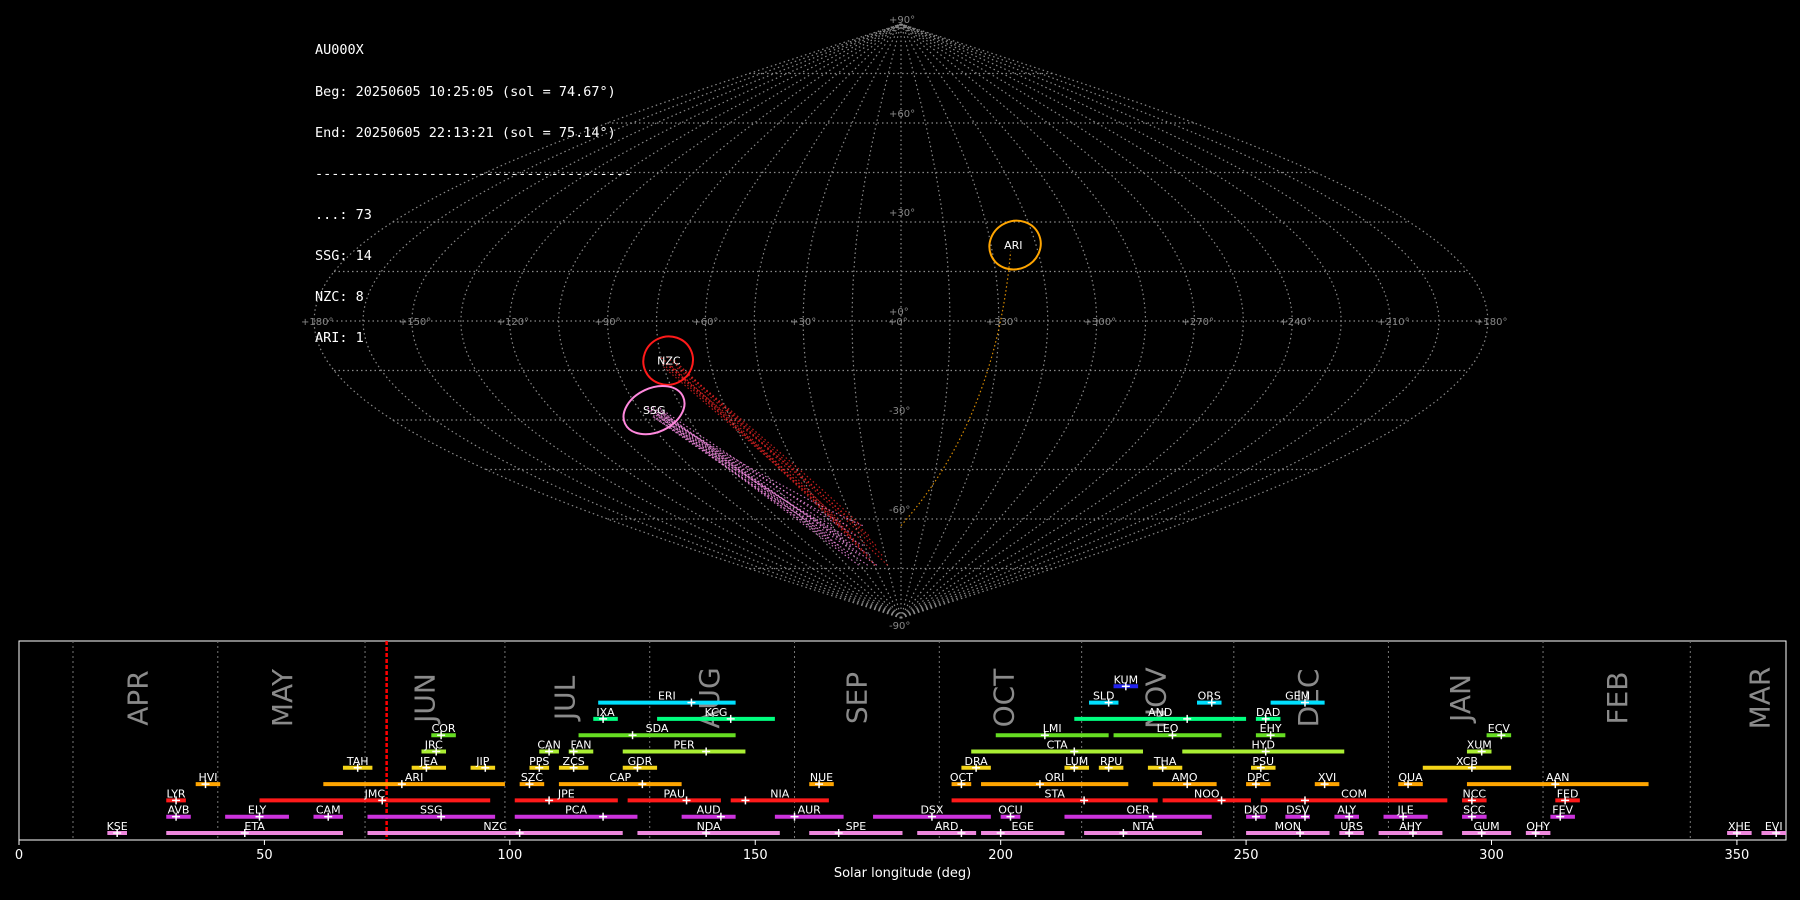 The image size is (1800, 900). What do you see at coordinates (1351, 826) in the screenshot?
I see `shower-label: URS` at bounding box center [1351, 826].